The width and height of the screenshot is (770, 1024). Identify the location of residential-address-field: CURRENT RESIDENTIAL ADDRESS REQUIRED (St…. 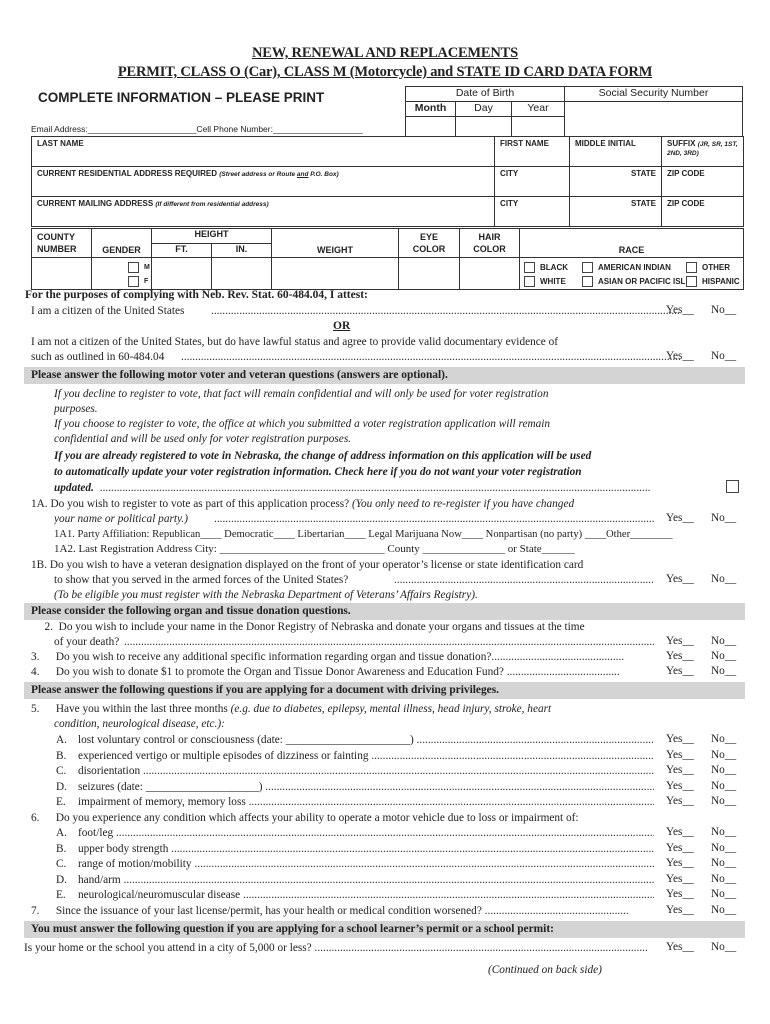
(263, 181).